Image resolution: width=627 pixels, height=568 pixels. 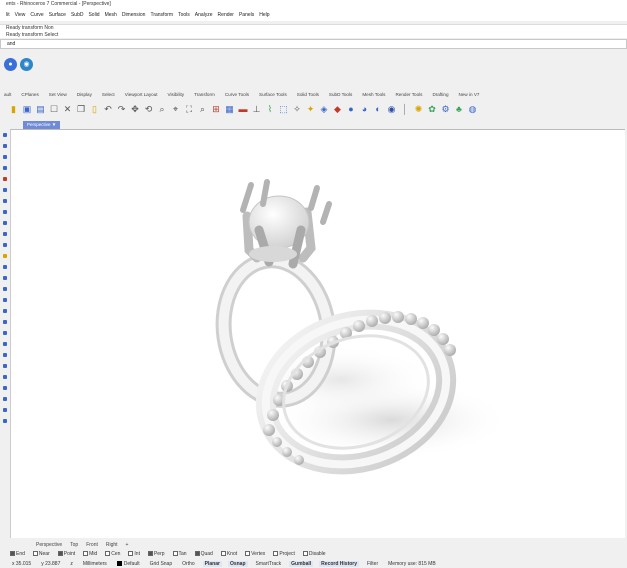 What do you see at coordinates (184, 15) in the screenshot?
I see `menu-tools: Tools` at bounding box center [184, 15].